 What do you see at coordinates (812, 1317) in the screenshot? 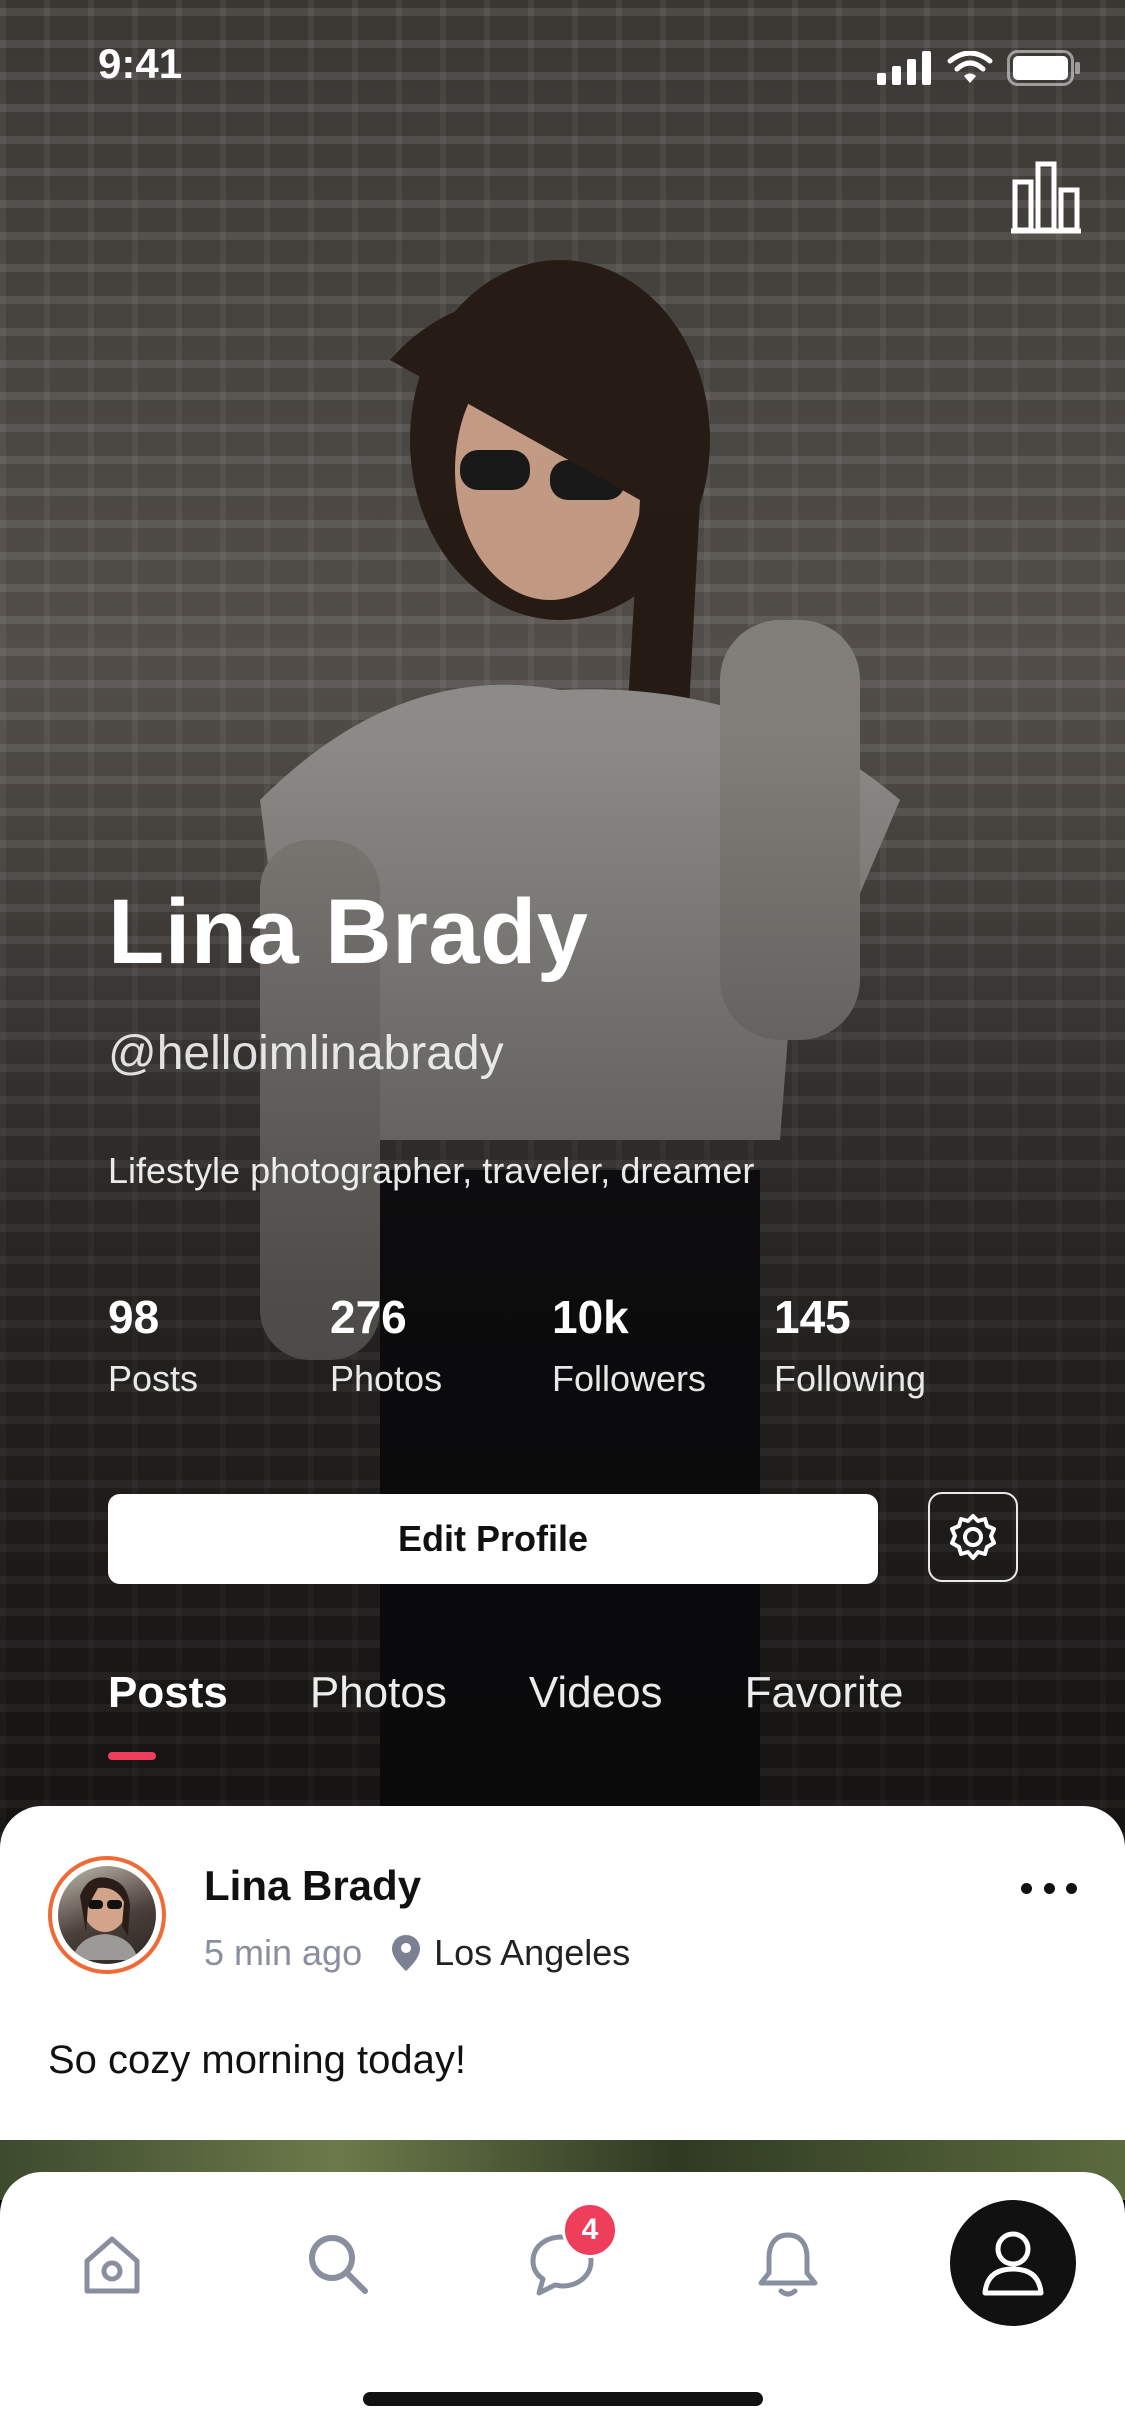
I see `stat-value: 145` at bounding box center [812, 1317].